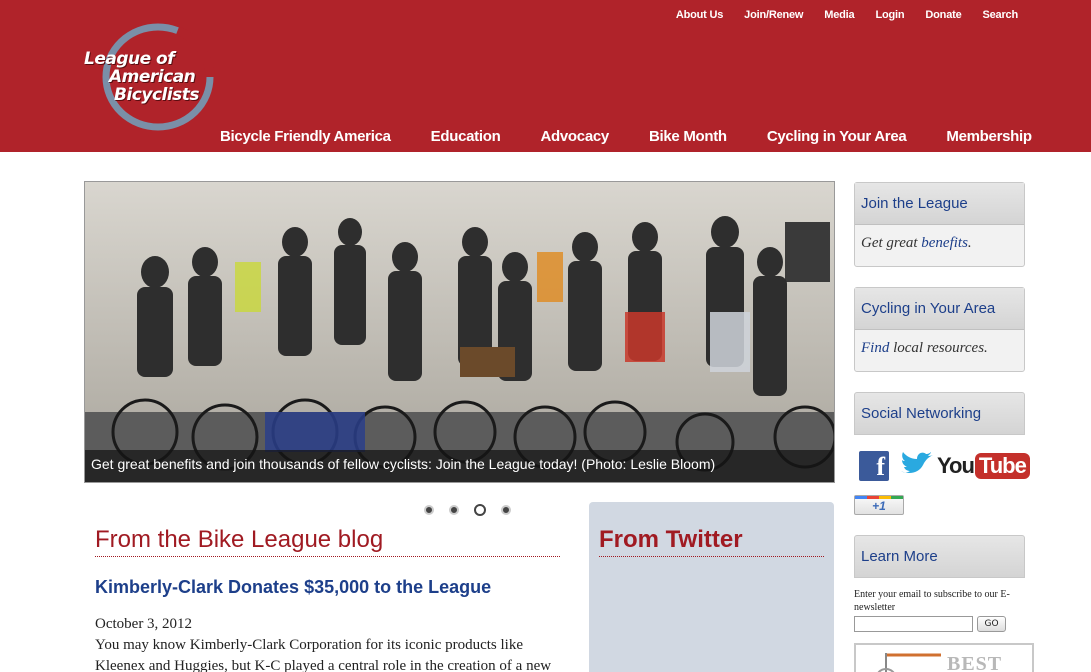  What do you see at coordinates (944, 657) in the screenshot?
I see `best-bike-ad-banner: BEST` at bounding box center [944, 657].